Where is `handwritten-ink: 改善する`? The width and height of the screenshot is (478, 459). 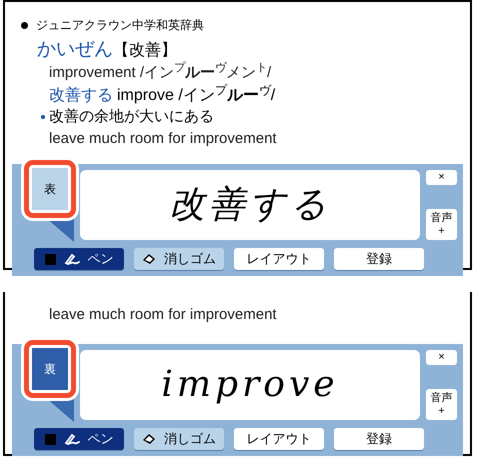
handwritten-ink: 改善する is located at coordinates (250, 205).